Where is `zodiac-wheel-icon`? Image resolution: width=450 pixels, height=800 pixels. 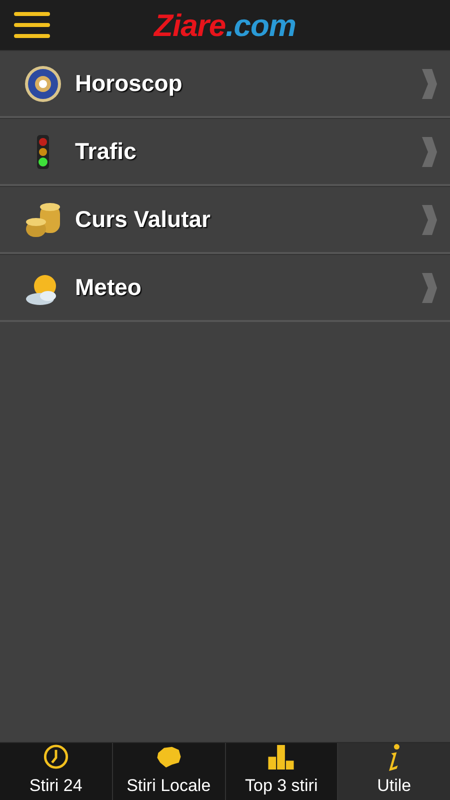
zodiac-wheel-icon is located at coordinates (43, 83).